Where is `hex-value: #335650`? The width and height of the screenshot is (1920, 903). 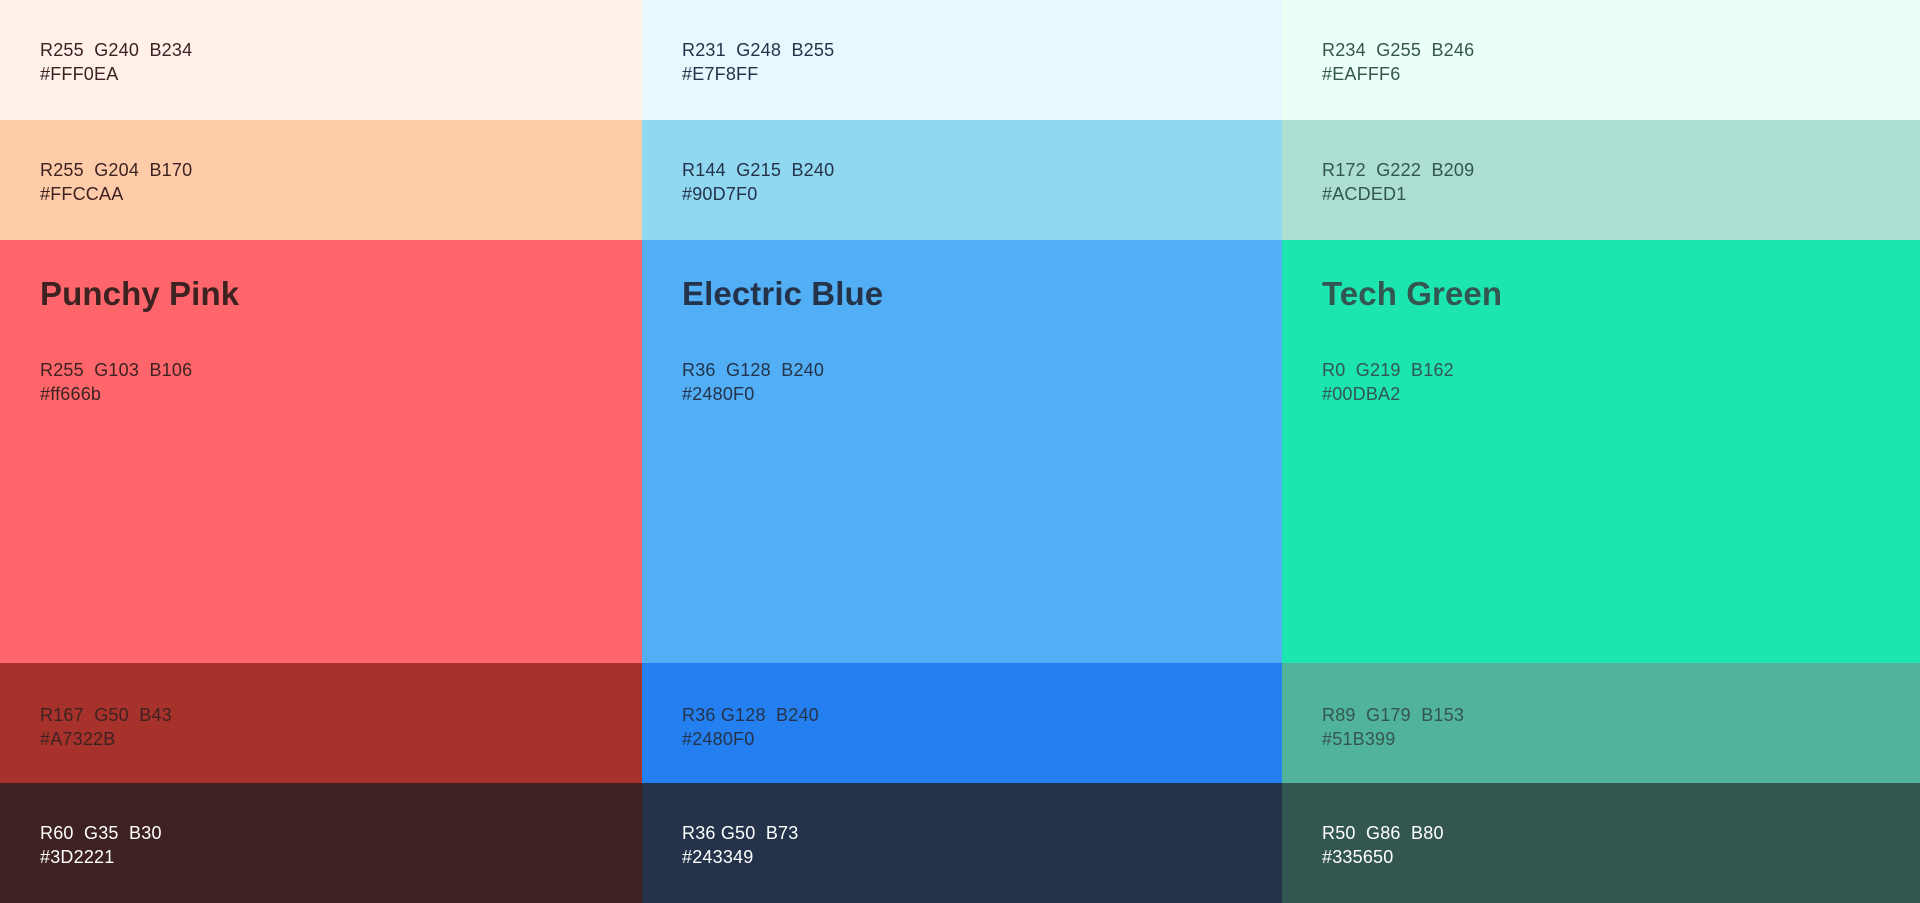 hex-value: #335650 is located at coordinates (1358, 857).